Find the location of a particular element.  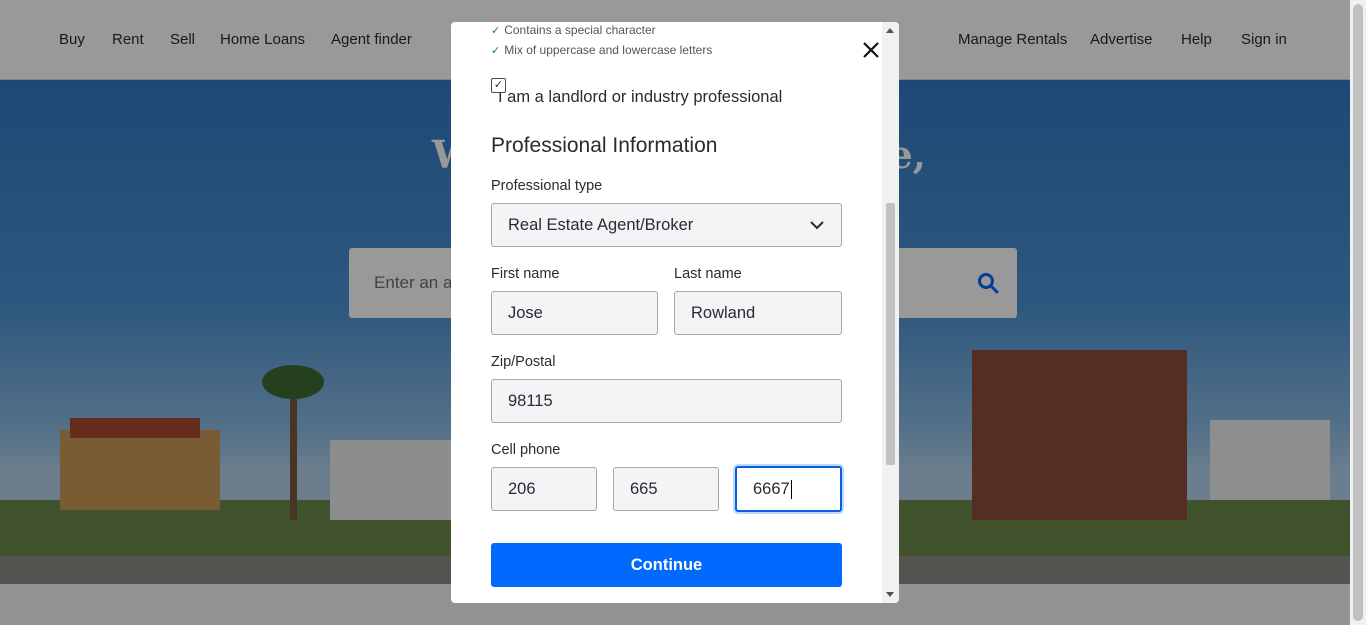

zip-input: 98115 is located at coordinates (666, 401).